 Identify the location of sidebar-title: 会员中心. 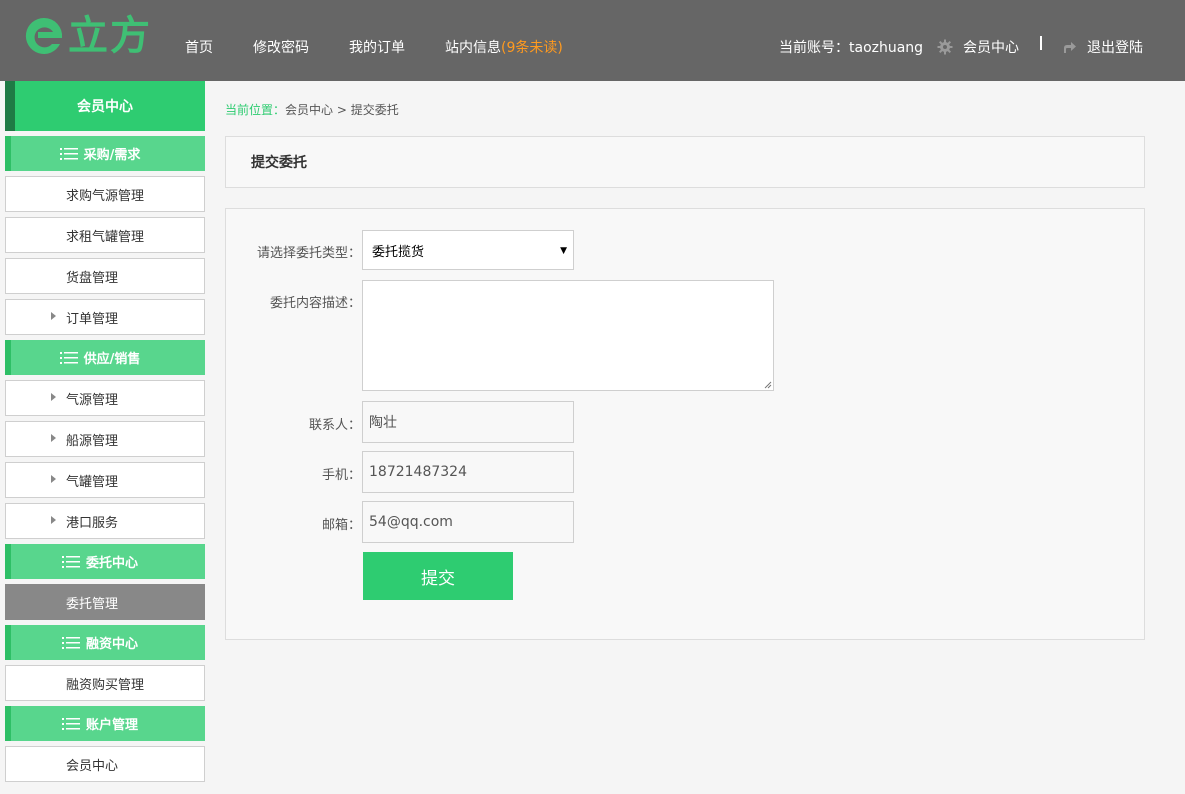
(105, 106).